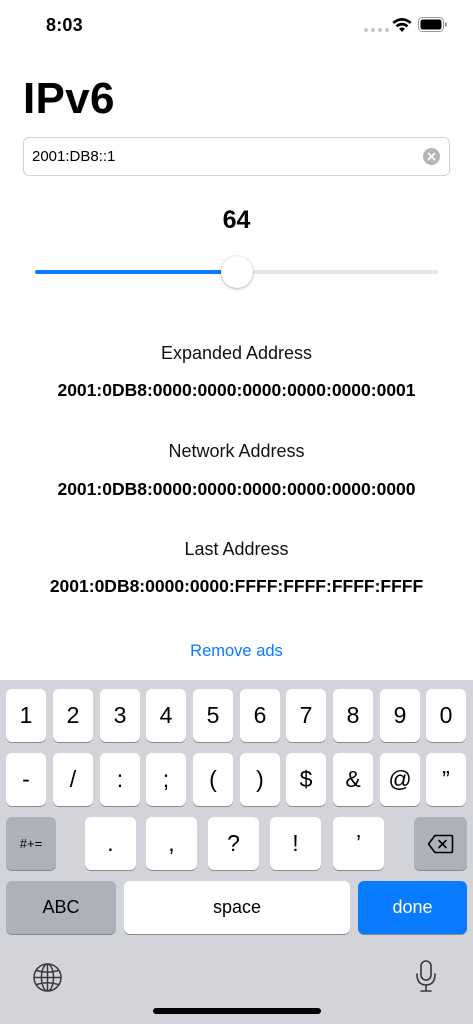 This screenshot has height=1024, width=473. What do you see at coordinates (171, 843) in the screenshot?
I see `key-comma: ,` at bounding box center [171, 843].